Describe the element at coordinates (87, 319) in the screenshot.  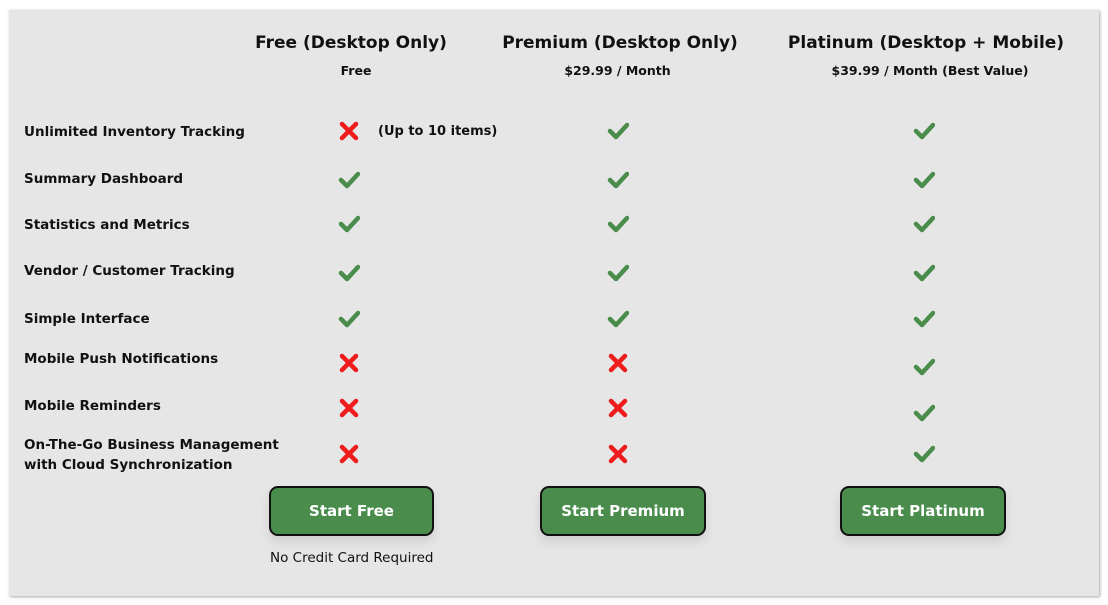
I see `feature-label: Simple Interface` at that location.